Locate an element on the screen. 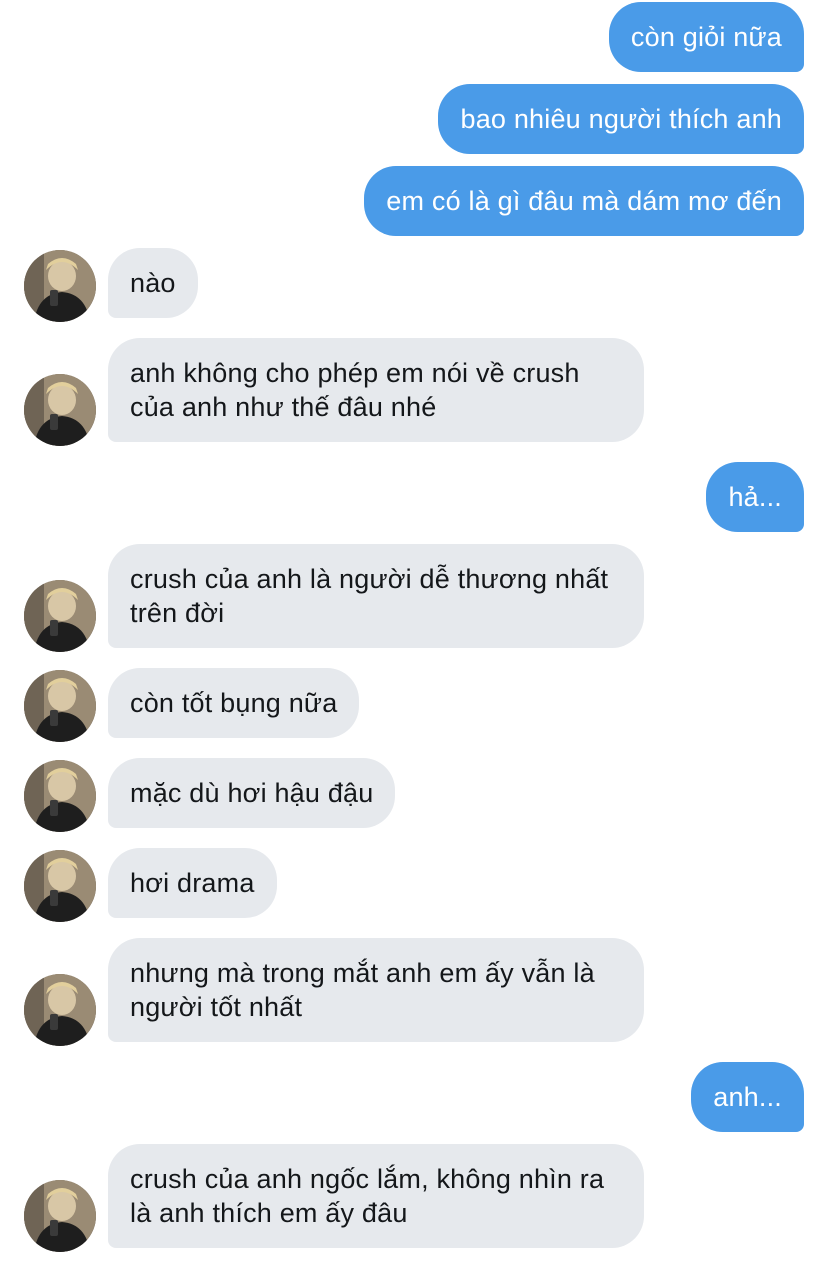 The width and height of the screenshot is (828, 1261). message-bubble-received: nào is located at coordinates (153, 283).